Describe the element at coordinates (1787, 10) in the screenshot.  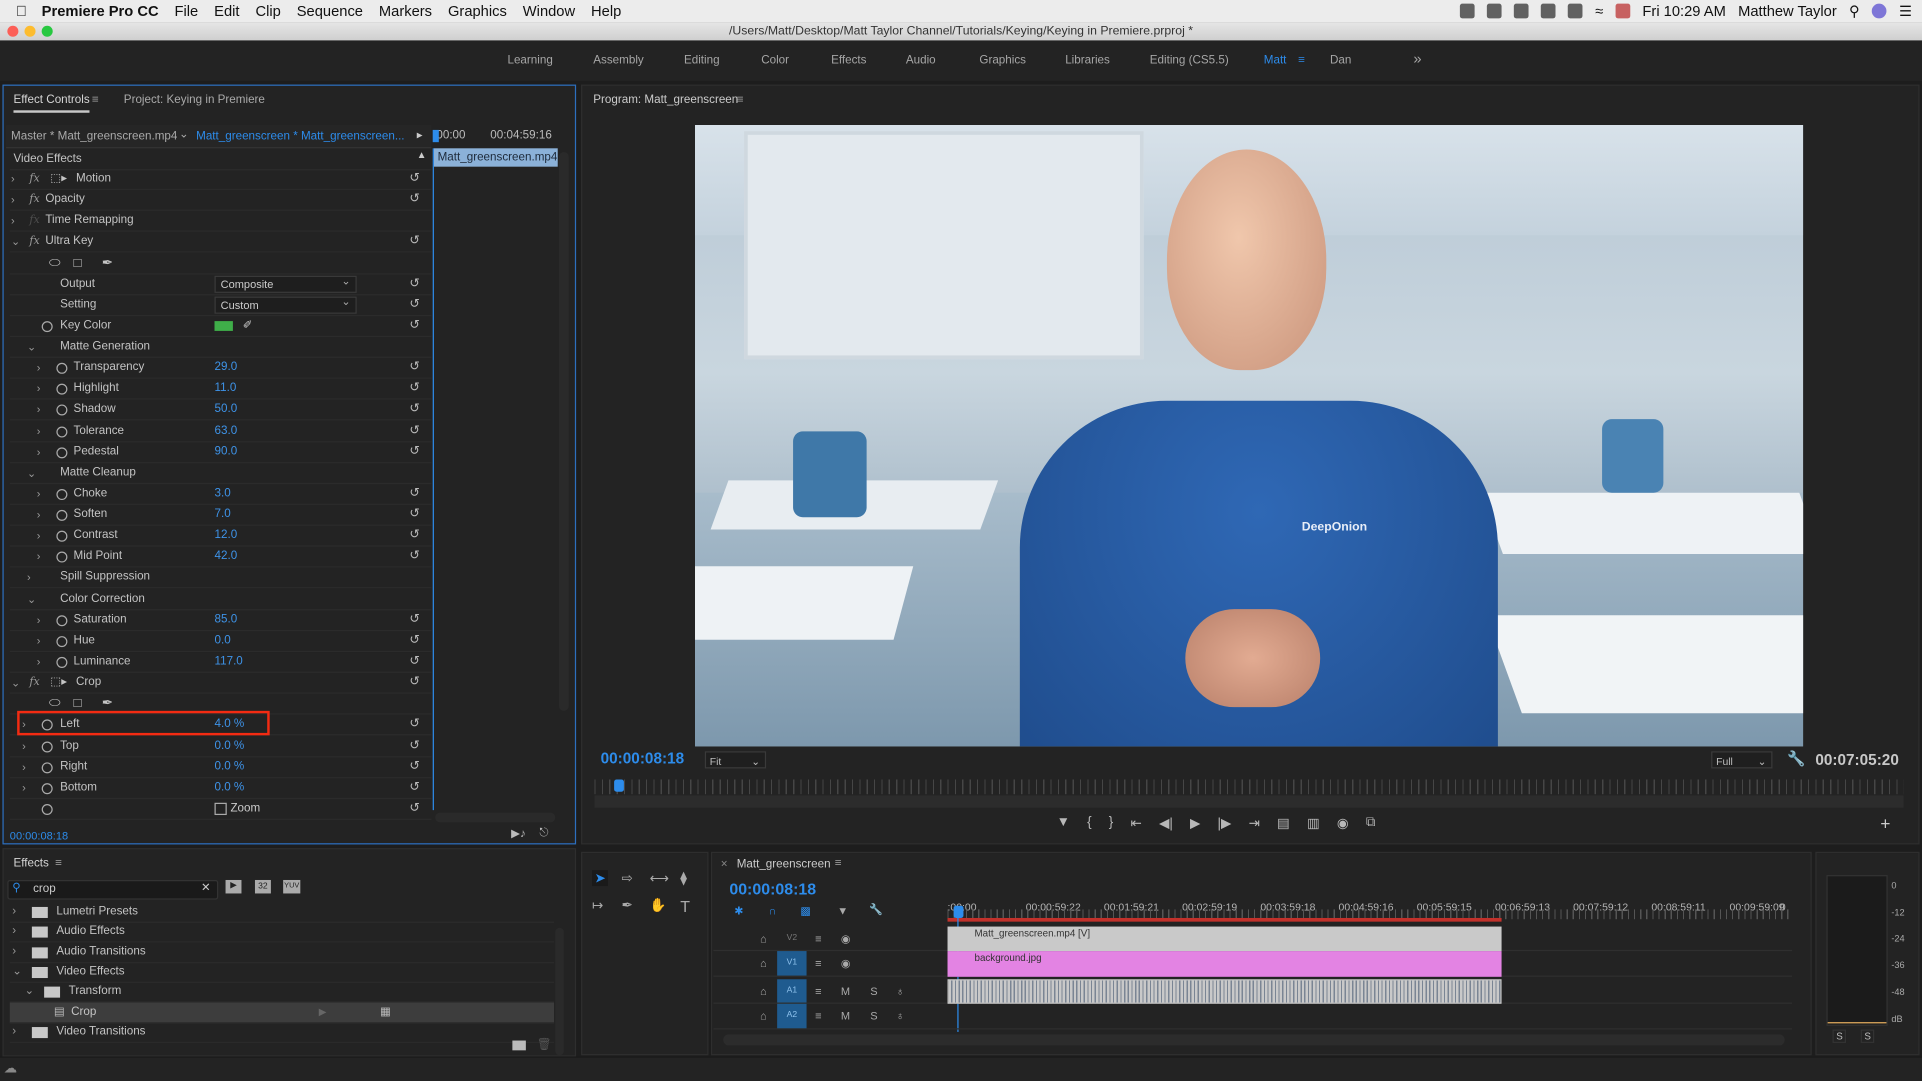
I see `user-name: Matthew Taylor` at that location.